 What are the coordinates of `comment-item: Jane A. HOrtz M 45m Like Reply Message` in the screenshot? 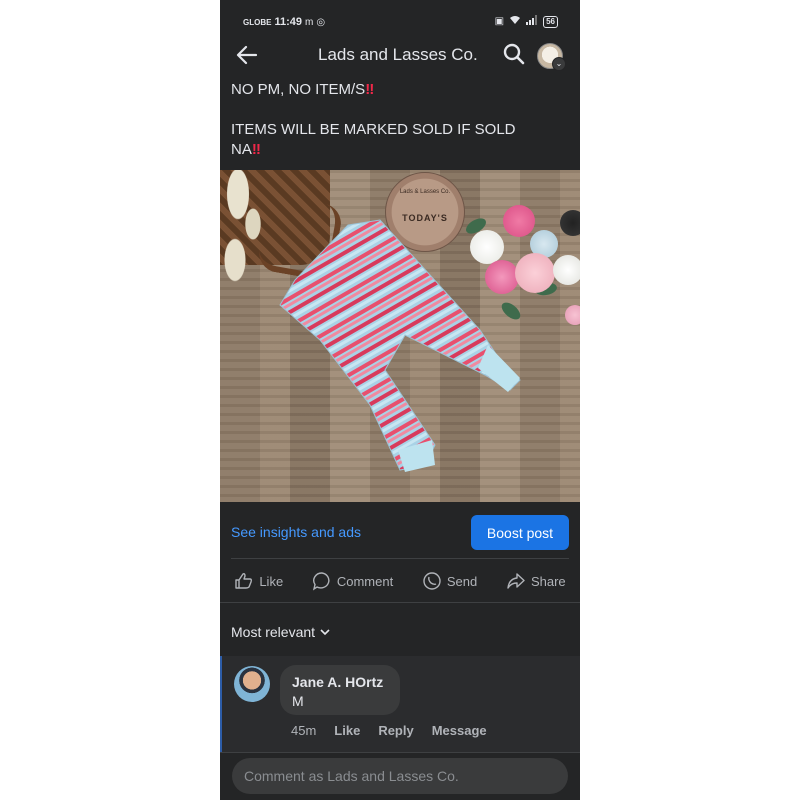 It's located at (400, 704).